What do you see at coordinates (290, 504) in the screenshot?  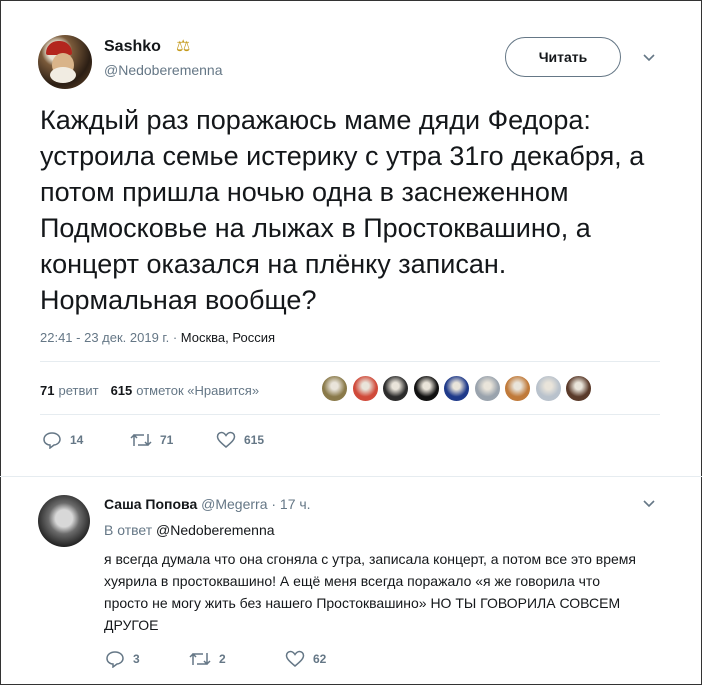 I see `reply-time: · 17 ч.` at bounding box center [290, 504].